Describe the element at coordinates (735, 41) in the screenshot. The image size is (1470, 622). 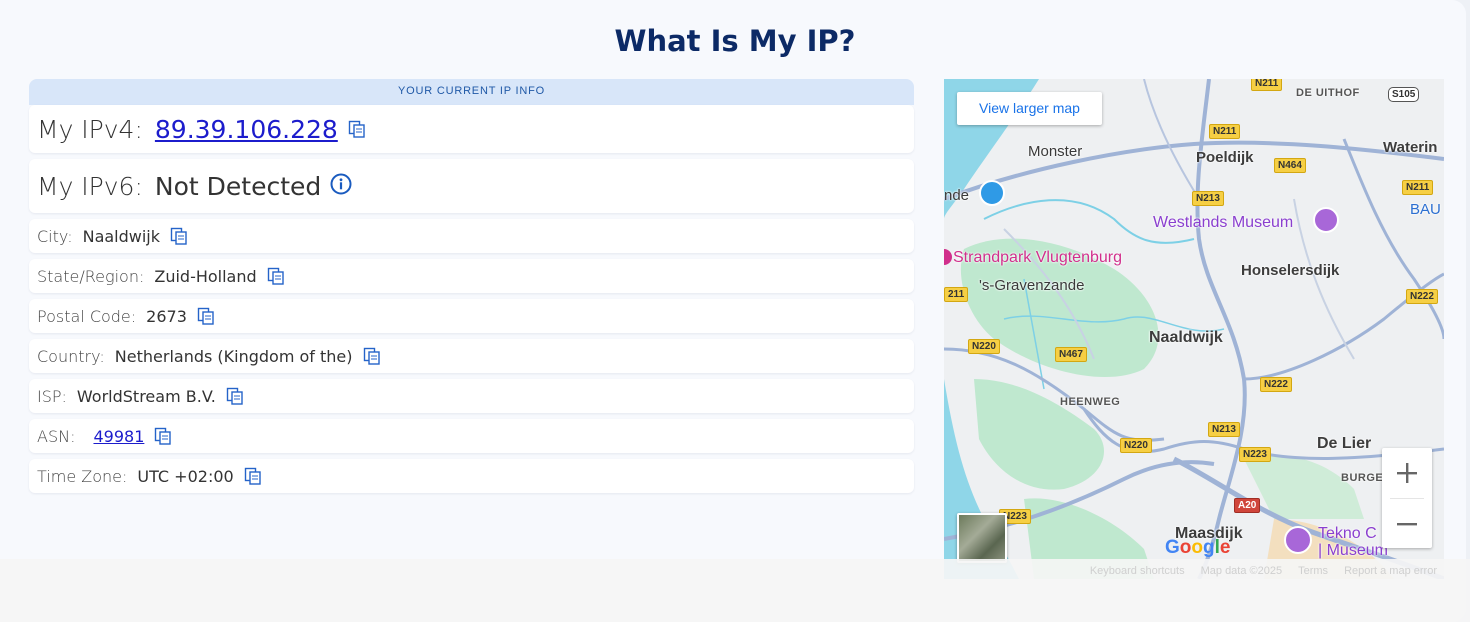
I see `page-title: What Is My IP?` at that location.